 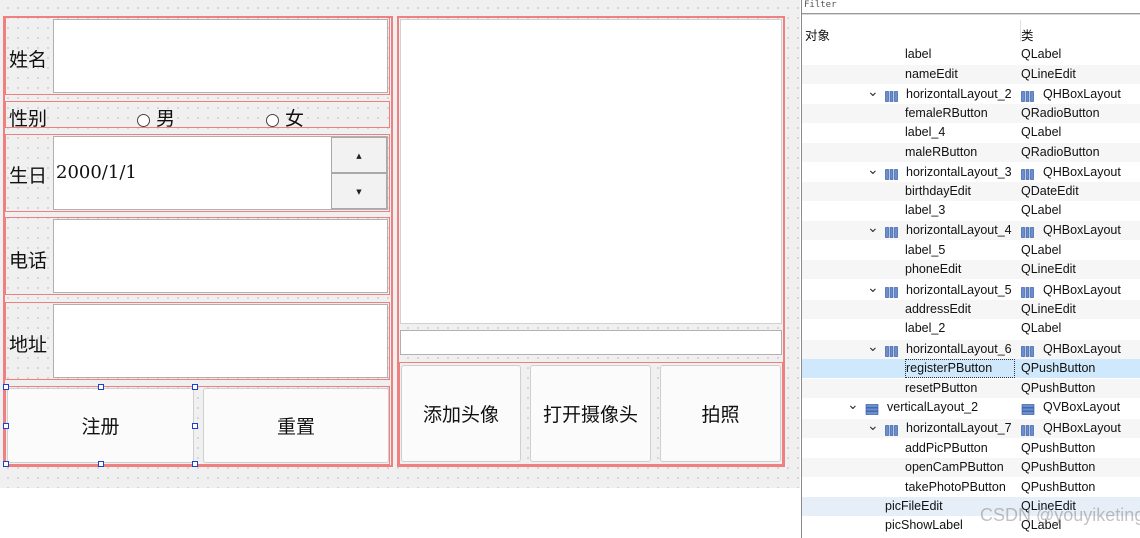 I want to click on tree-row: birthdayEdit QDateEdit, so click(x=971, y=191).